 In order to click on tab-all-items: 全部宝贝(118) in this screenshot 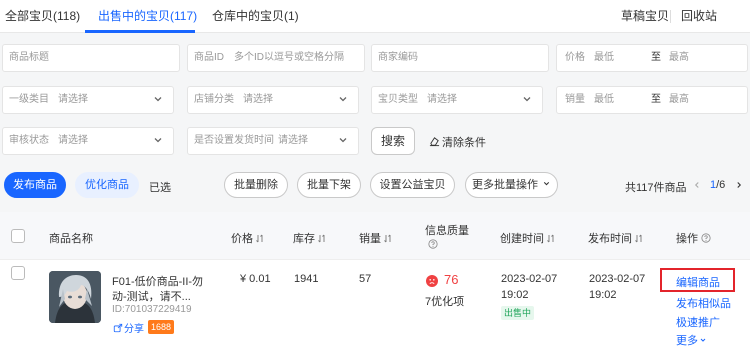, I will do `click(42, 16)`.